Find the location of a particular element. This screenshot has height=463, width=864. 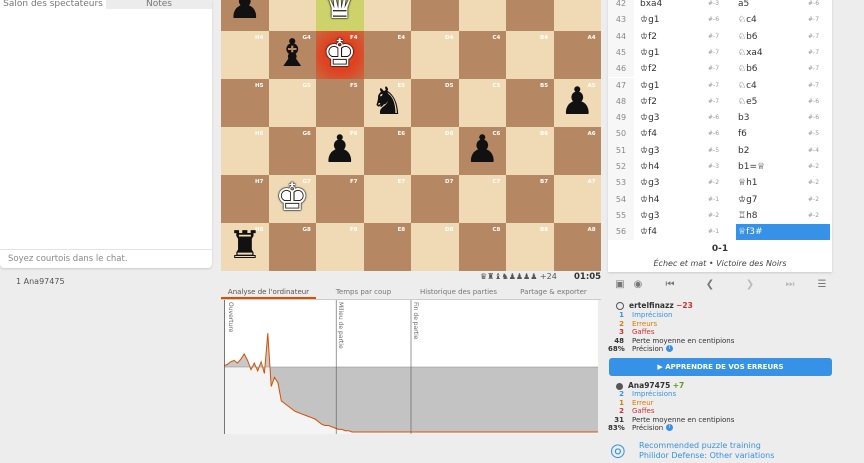

tab-spectator-room: Salon des spectateurs is located at coordinates (53, 4).